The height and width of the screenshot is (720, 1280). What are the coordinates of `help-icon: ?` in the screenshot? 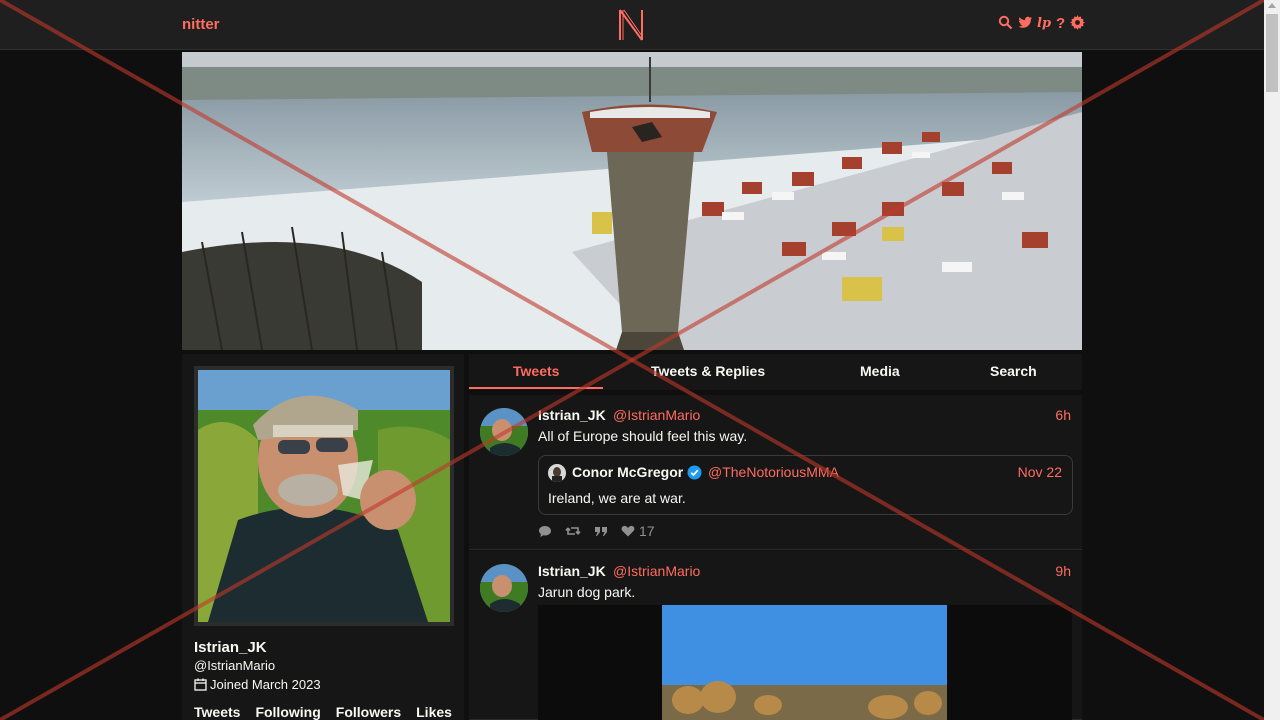 It's located at (1060, 22).